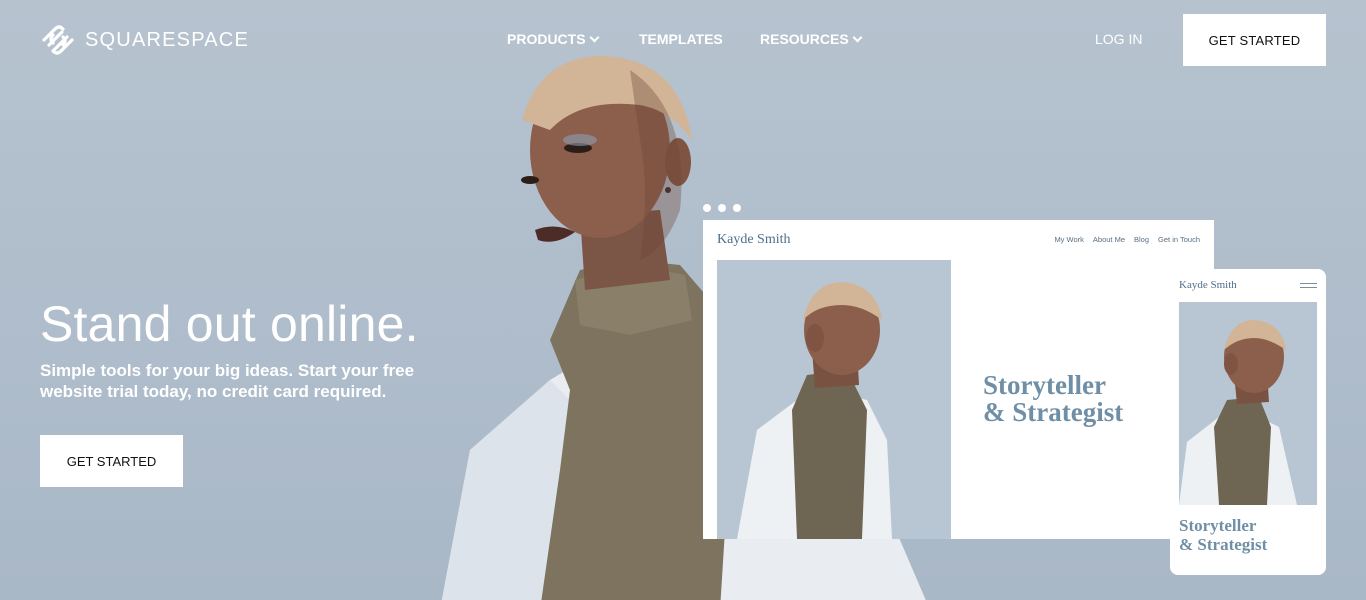 Image resolution: width=1366 pixels, height=600 pixels. What do you see at coordinates (754, 239) in the screenshot?
I see `preview-brand: Kayde Smith` at bounding box center [754, 239].